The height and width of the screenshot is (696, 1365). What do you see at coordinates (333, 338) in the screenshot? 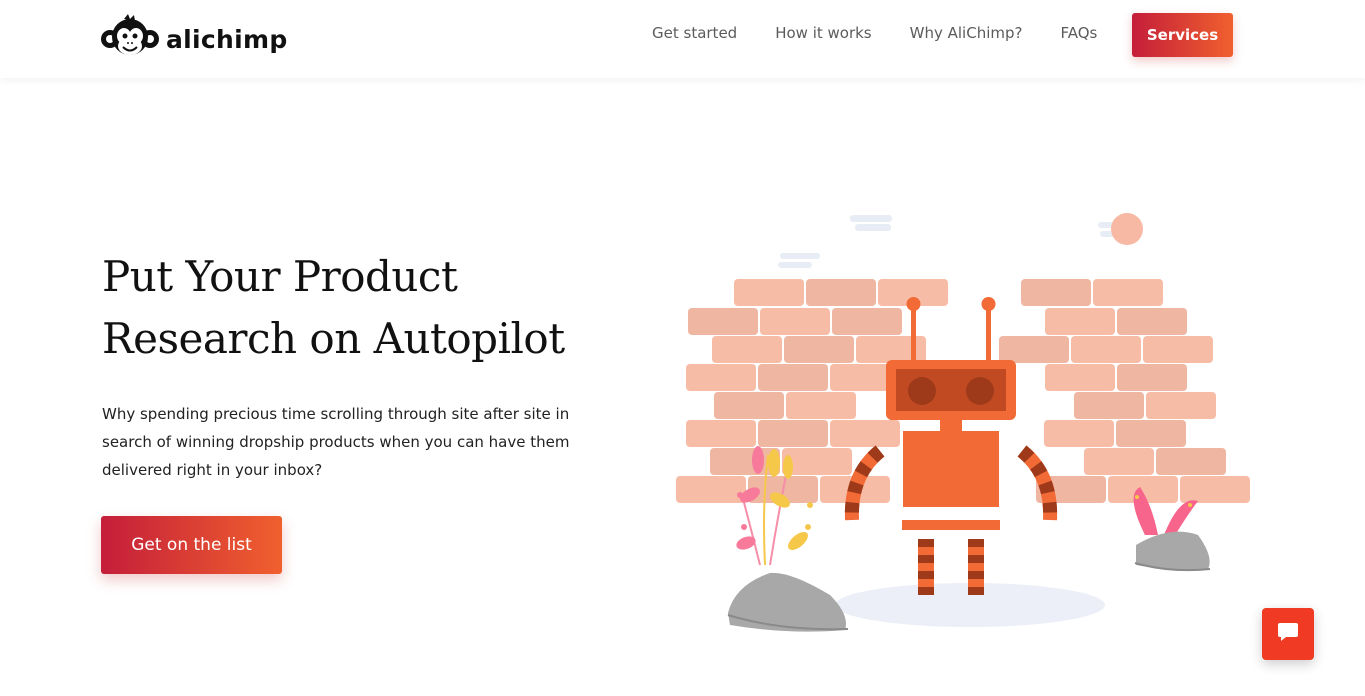
I see `hero-title-line2: Research on Autopilot` at bounding box center [333, 338].